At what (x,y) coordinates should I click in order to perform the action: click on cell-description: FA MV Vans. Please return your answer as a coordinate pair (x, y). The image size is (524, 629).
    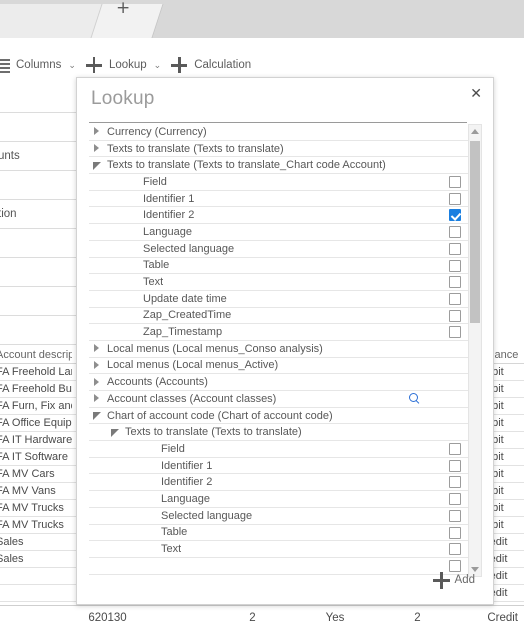
    Looking at the image, I should click on (28, 491).